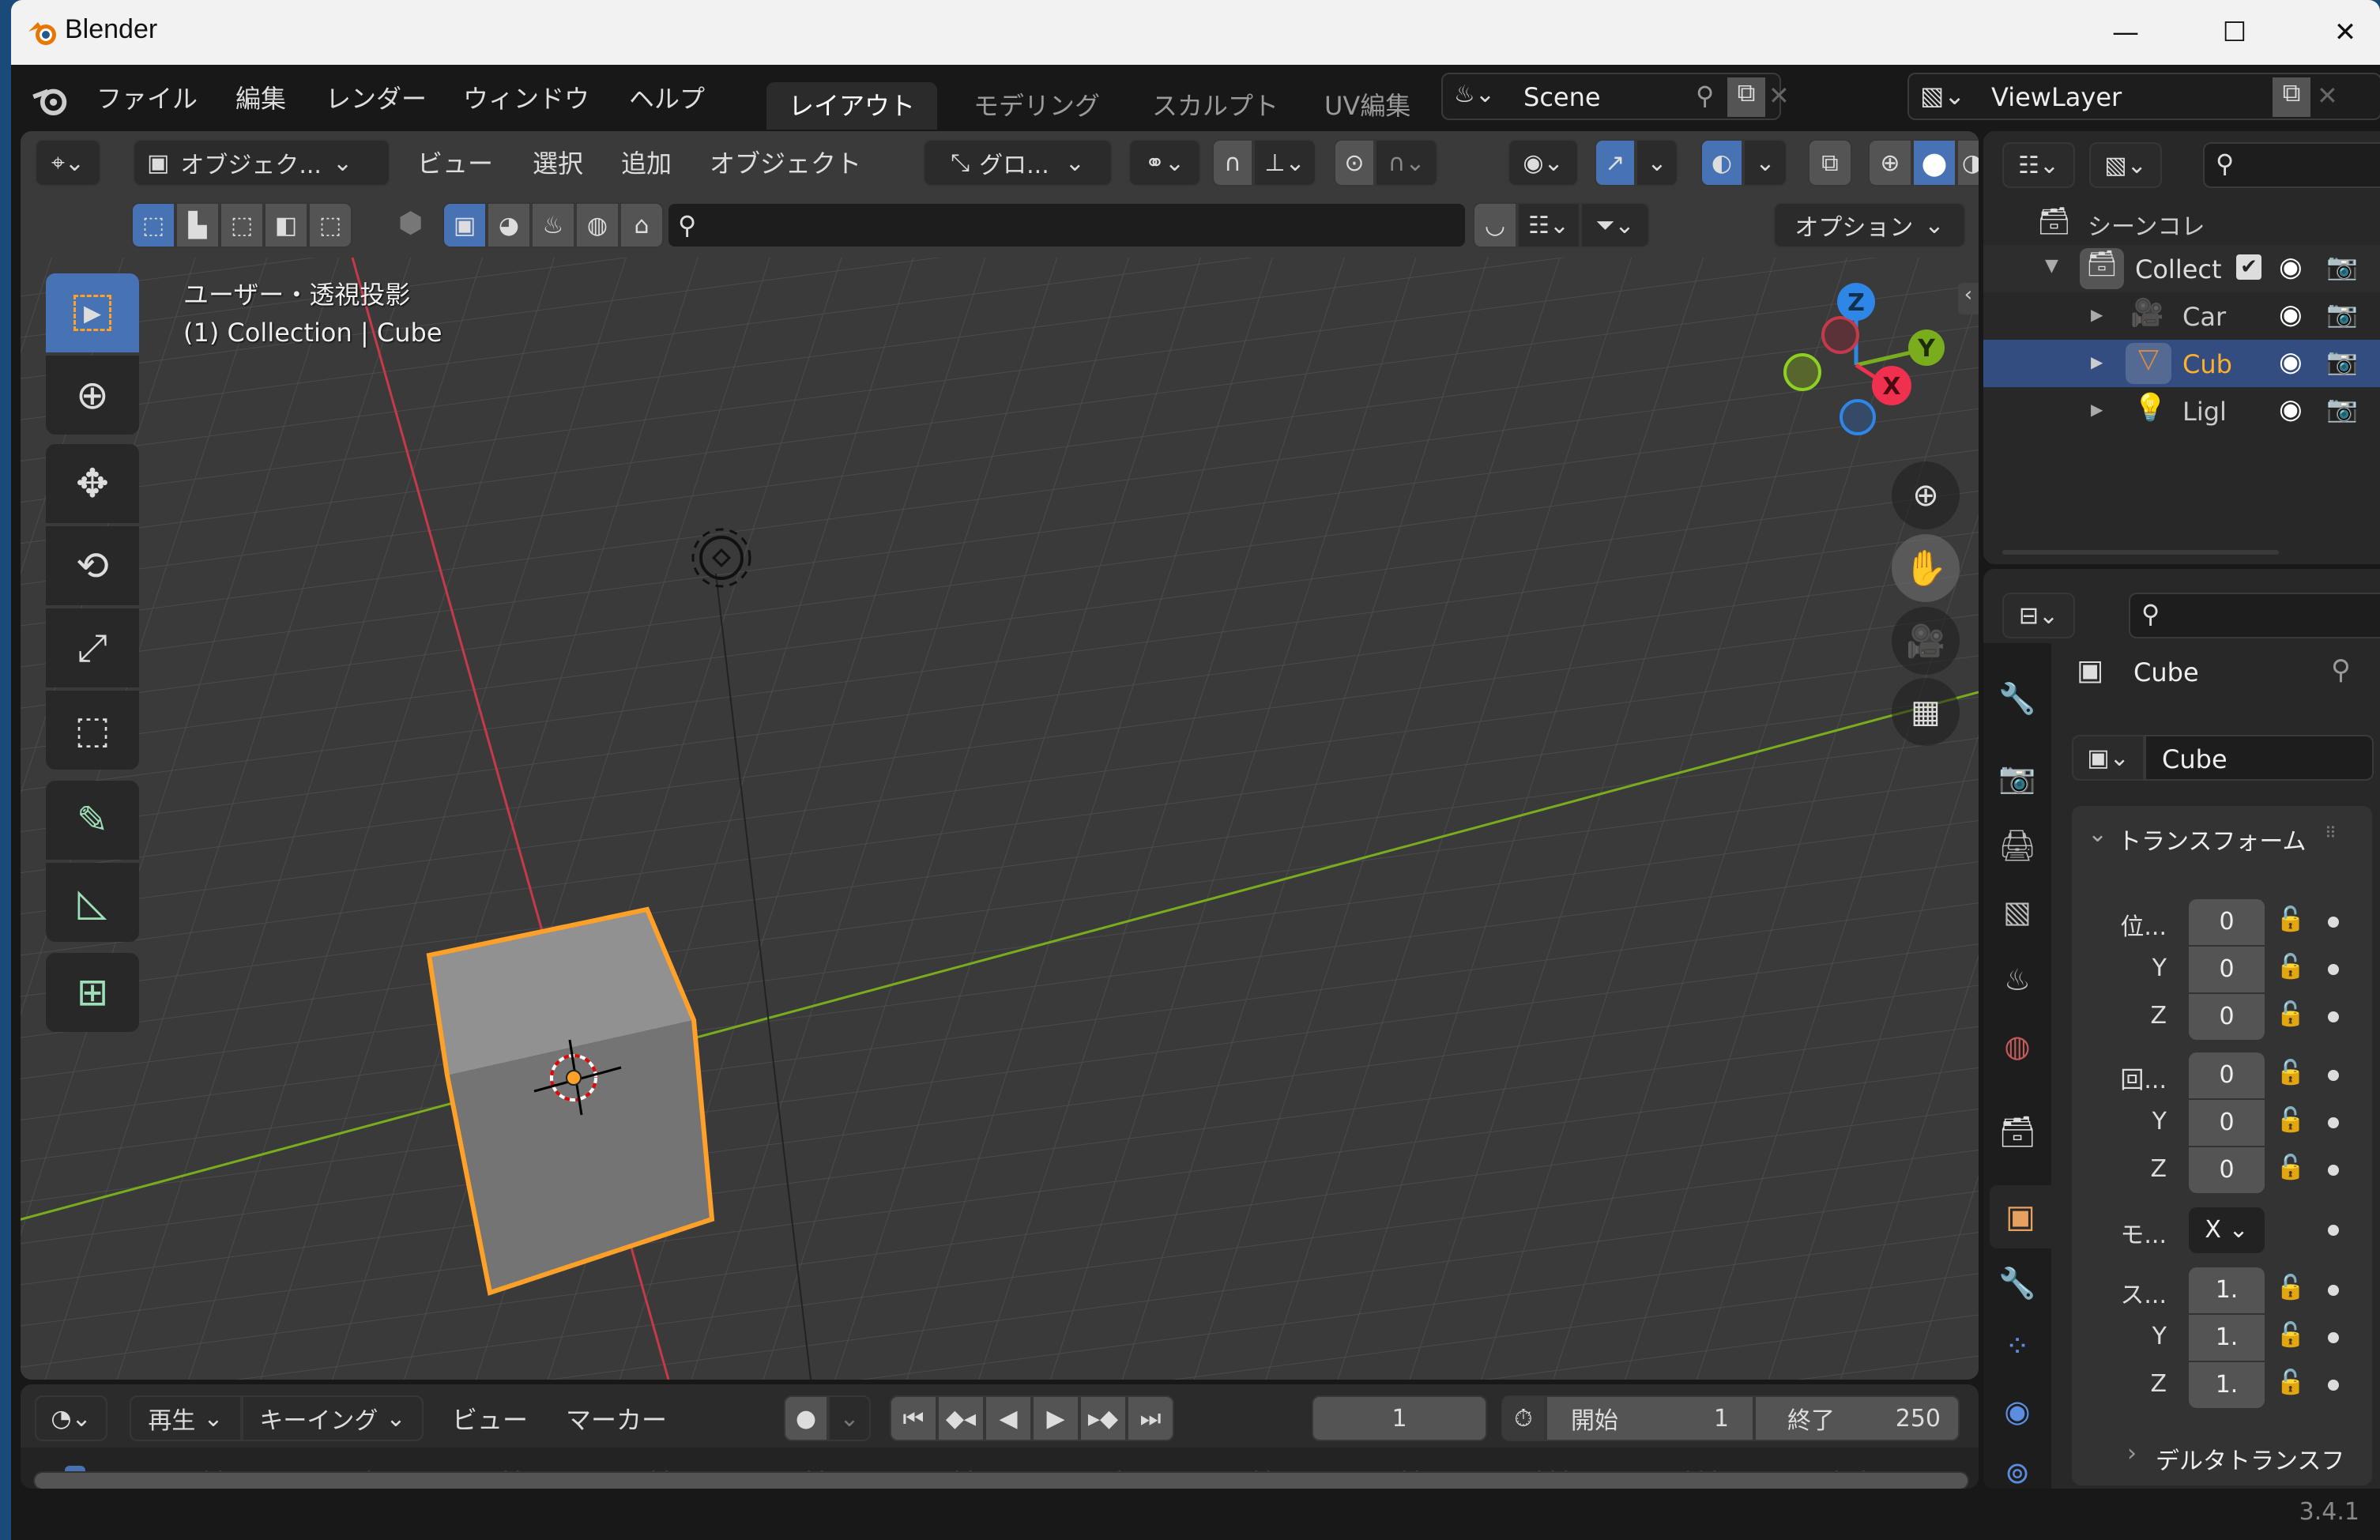 The width and height of the screenshot is (2380, 1540). What do you see at coordinates (1926, 568) in the screenshot?
I see `pan-view-button: ✋` at bounding box center [1926, 568].